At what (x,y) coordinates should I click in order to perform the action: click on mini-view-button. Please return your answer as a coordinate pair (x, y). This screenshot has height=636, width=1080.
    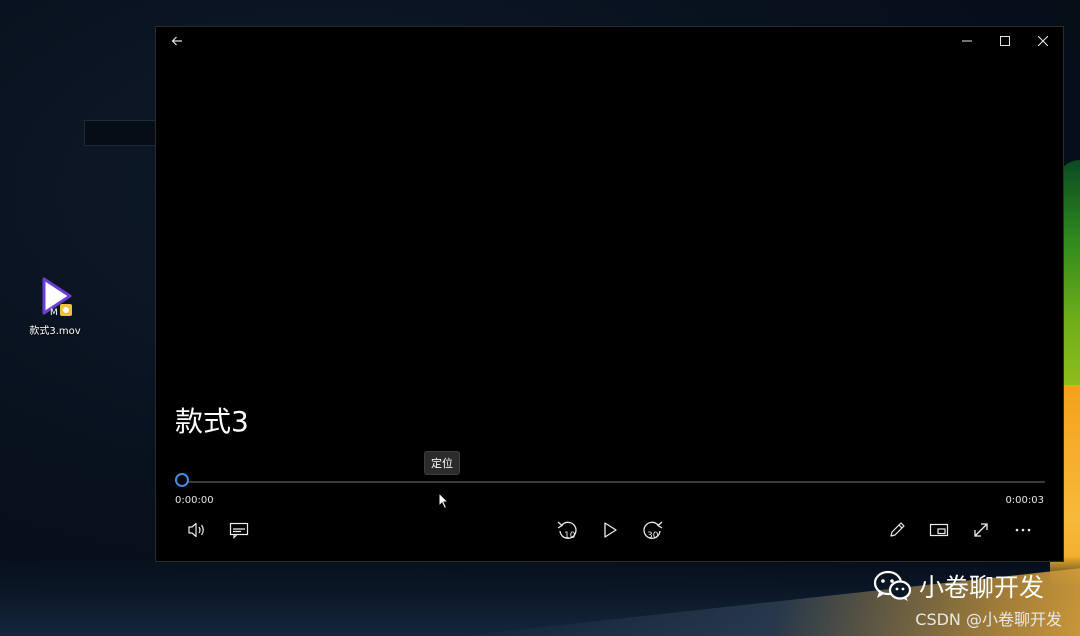
    Looking at the image, I should click on (939, 530).